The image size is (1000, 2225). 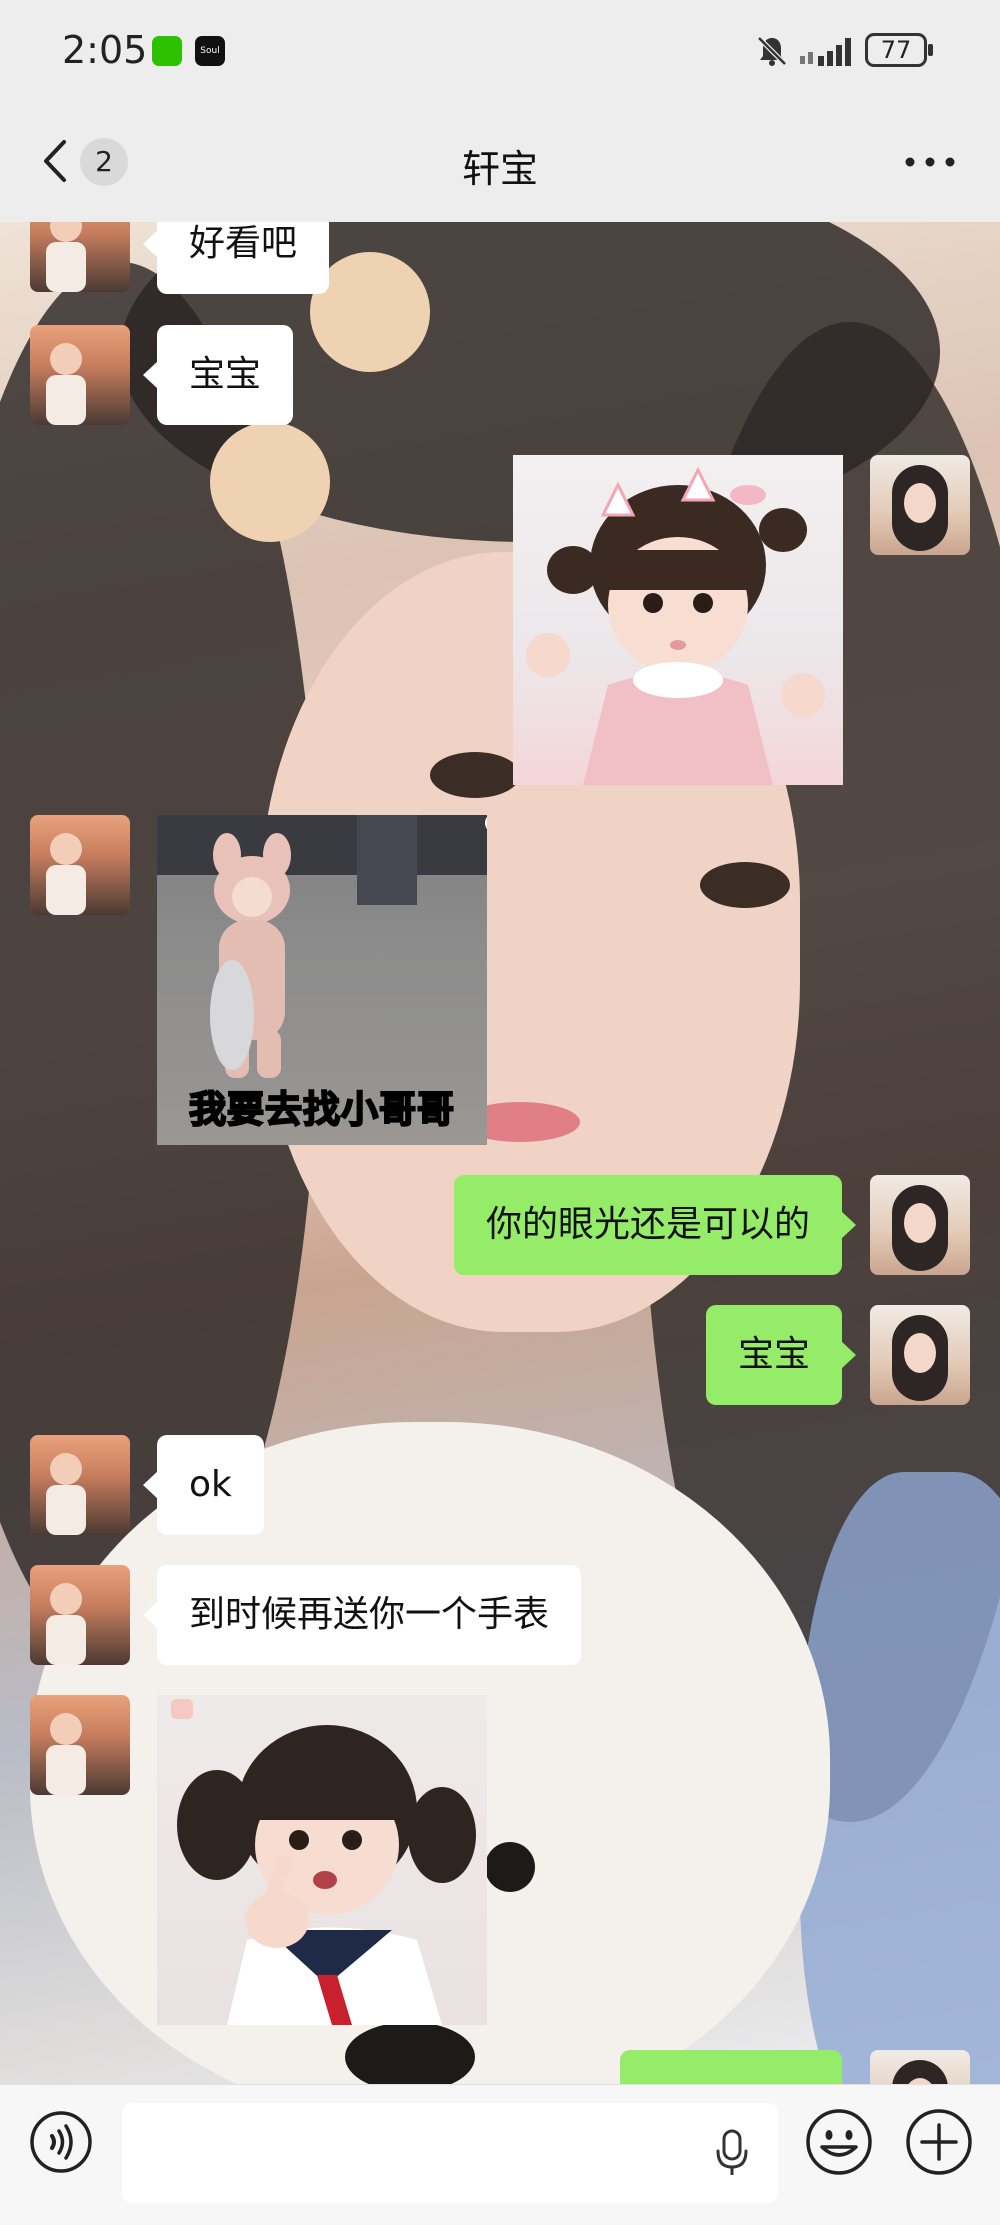 I want to click on girl-pointing-sticker-icon, so click(x=323, y=1862).